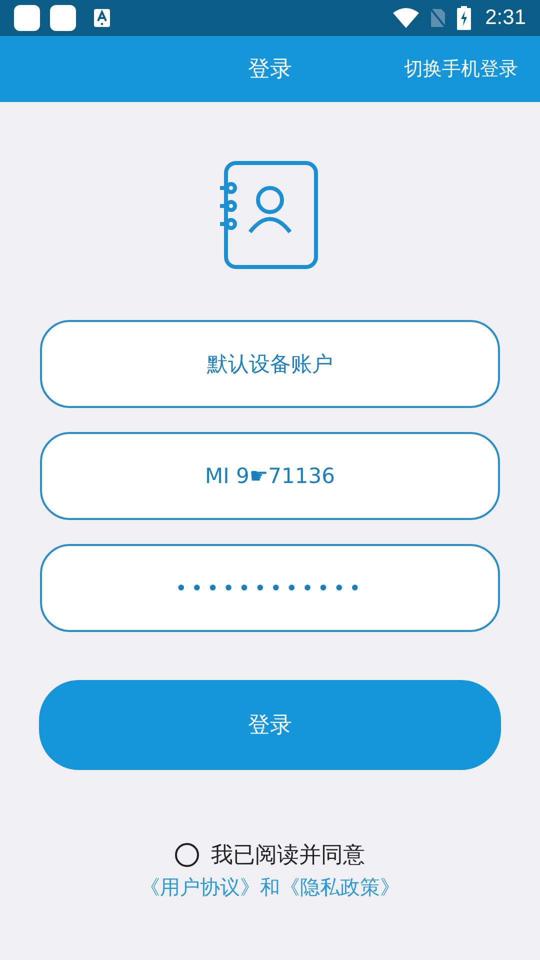 This screenshot has width=540, height=960. Describe the element at coordinates (270, 725) in the screenshot. I see `login-button: 登录` at that location.